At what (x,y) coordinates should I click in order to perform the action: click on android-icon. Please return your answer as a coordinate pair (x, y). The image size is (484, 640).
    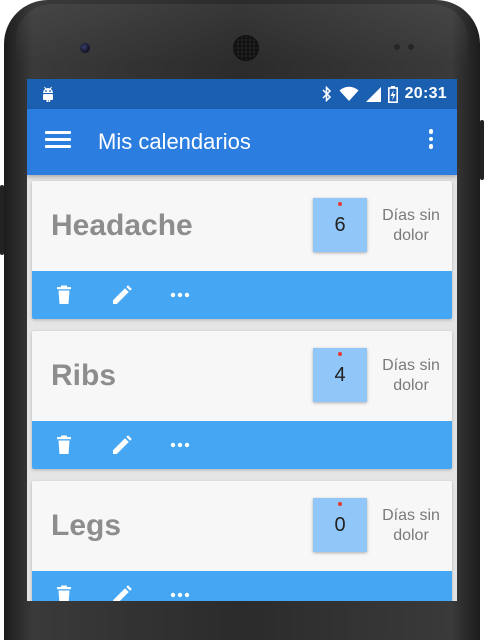
    Looking at the image, I should click on (48, 94).